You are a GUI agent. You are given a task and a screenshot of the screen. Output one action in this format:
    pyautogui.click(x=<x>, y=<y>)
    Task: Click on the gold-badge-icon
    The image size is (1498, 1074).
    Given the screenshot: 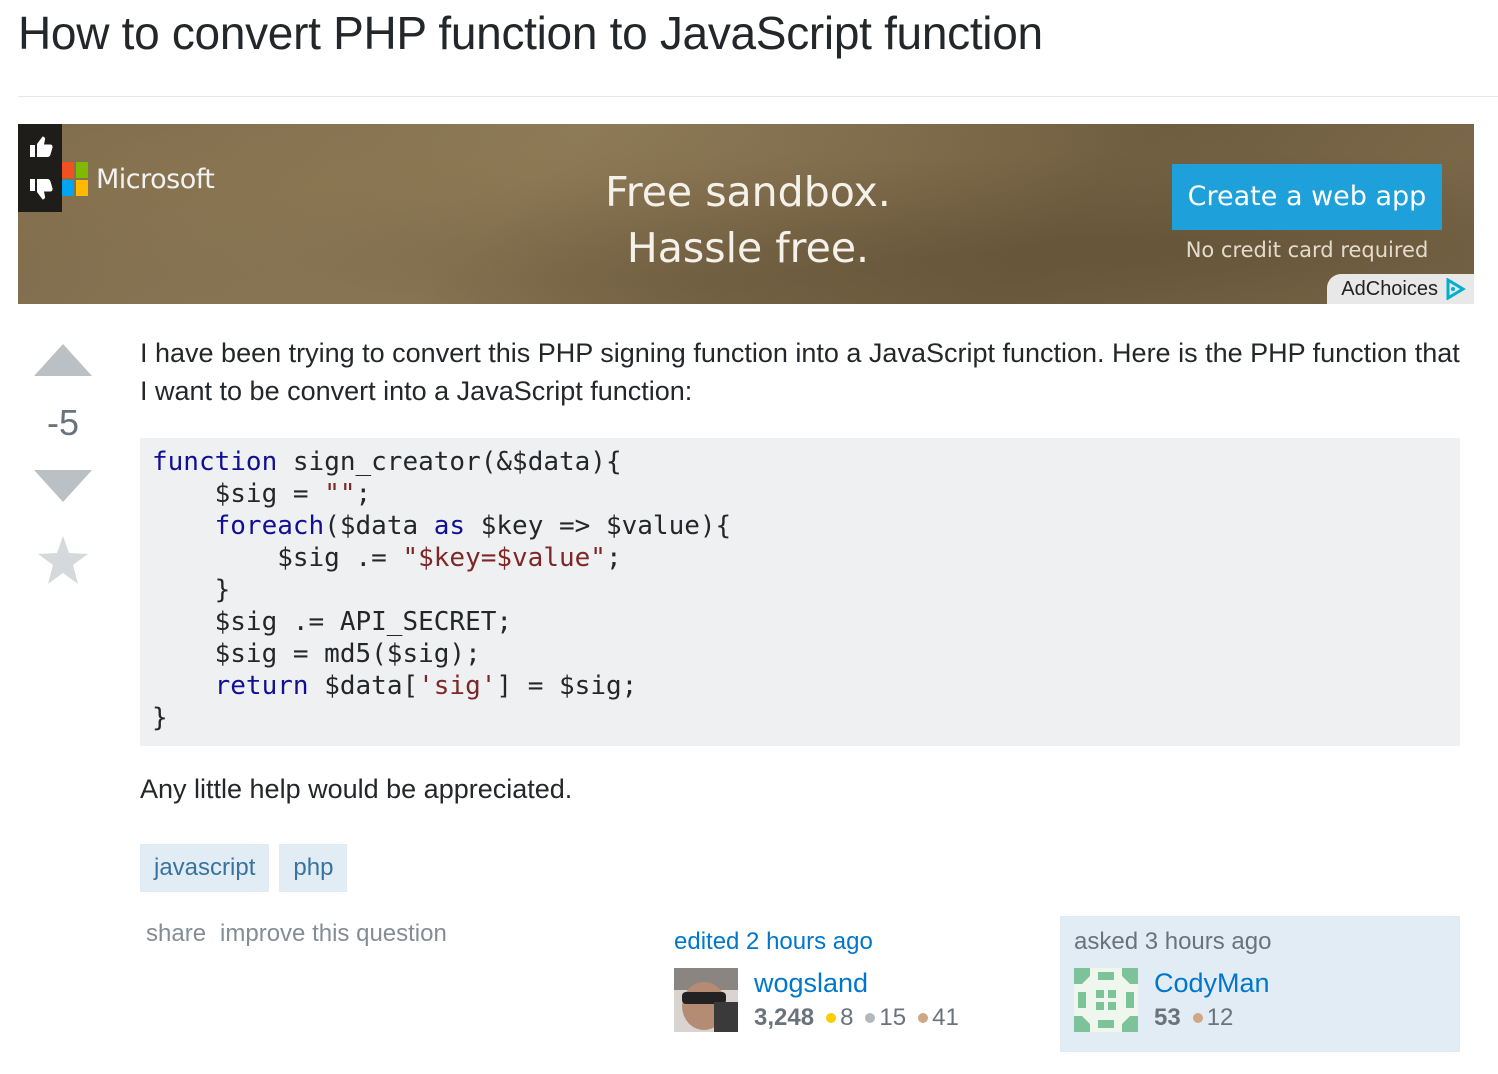 What is the action you would take?
    pyautogui.click(x=831, y=1018)
    